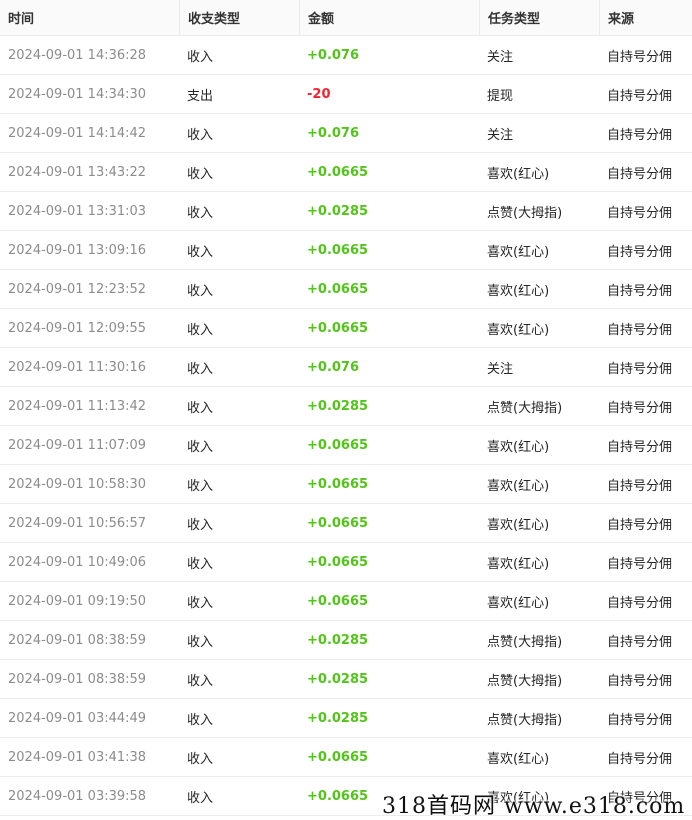 The height and width of the screenshot is (820, 692). I want to click on cell-time: 2024-09-01 03:39:58, so click(77, 796).